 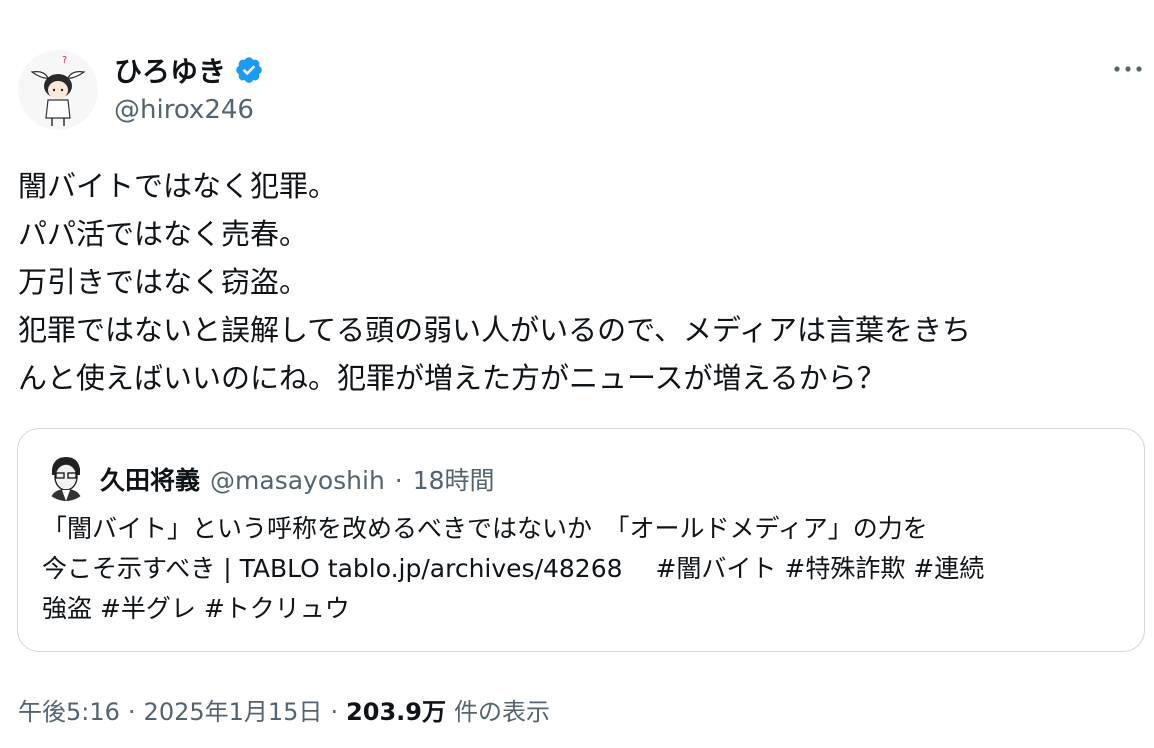 What do you see at coordinates (184, 110) in the screenshot?
I see `author-handle: @hirox246` at bounding box center [184, 110].